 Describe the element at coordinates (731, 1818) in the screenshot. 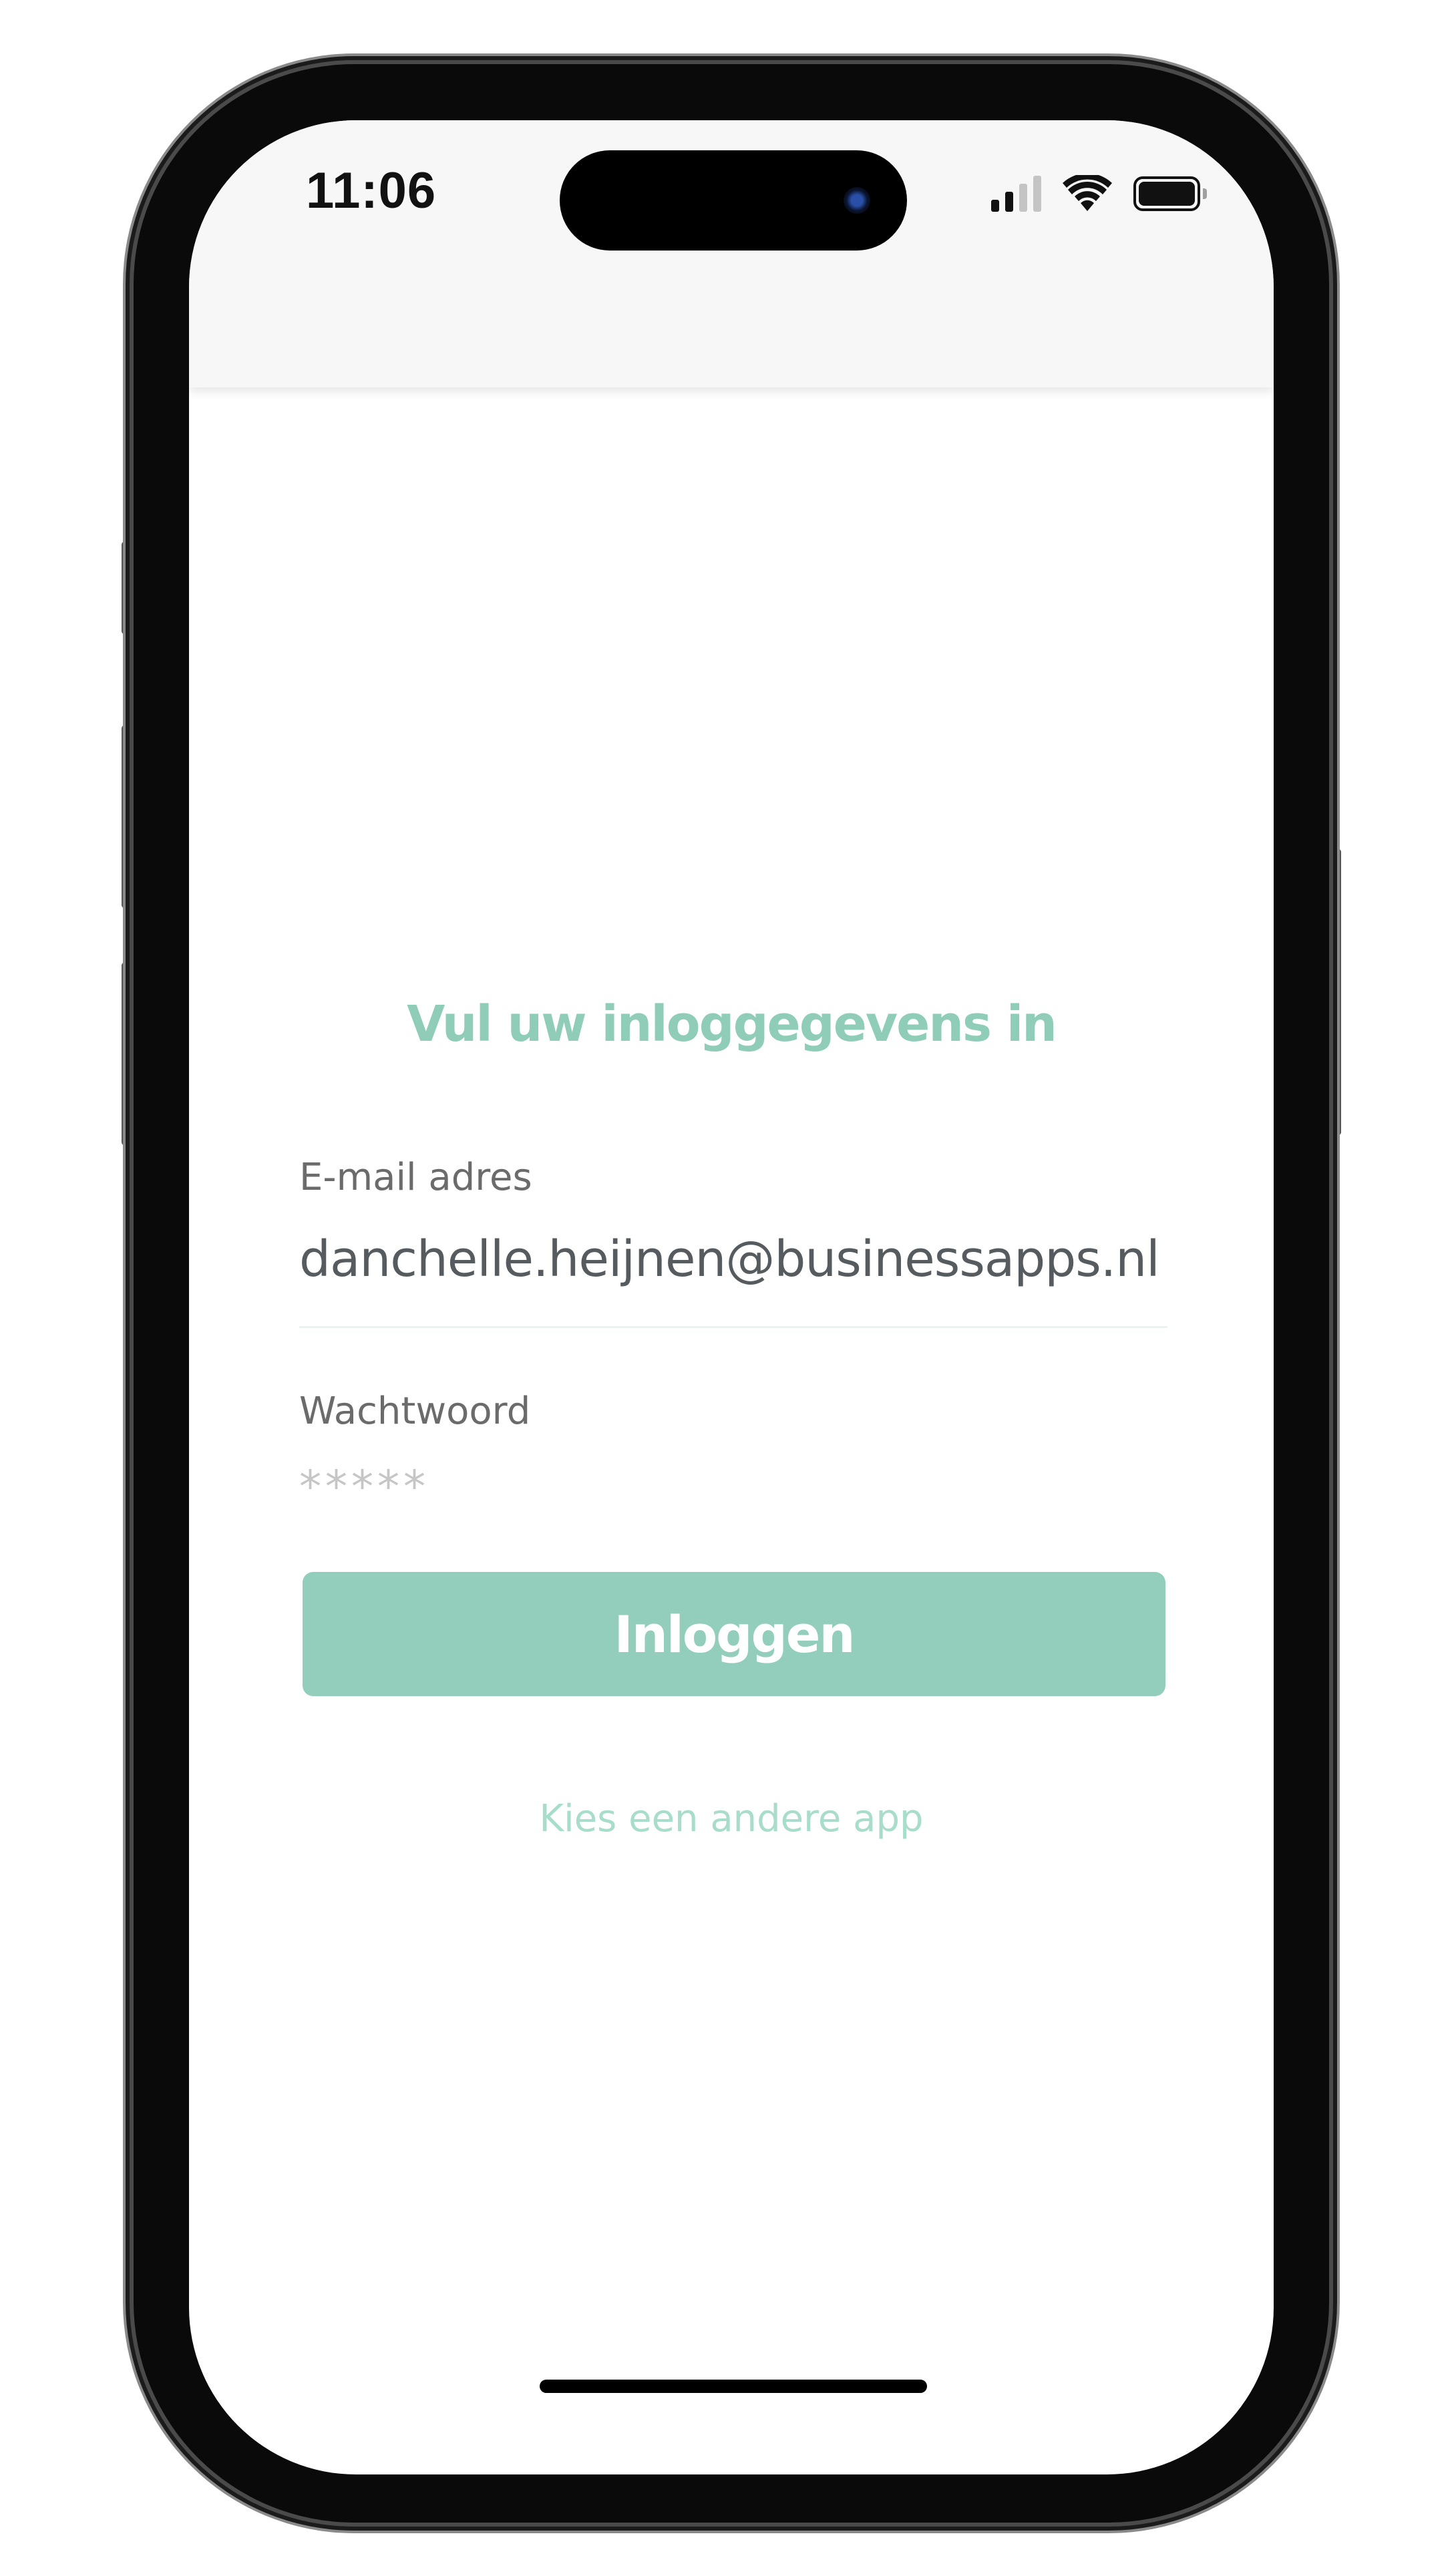

I see `choose-other-app-link: Kies een andere app` at that location.